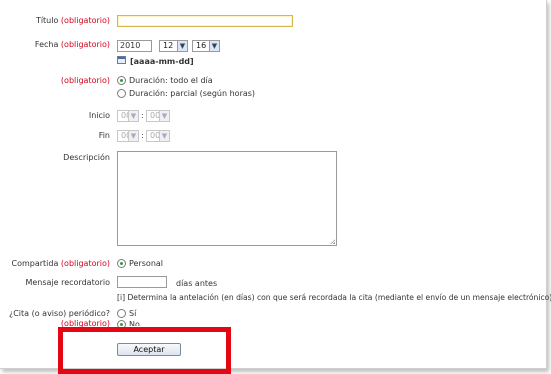 Image resolution: width=551 pixels, height=374 pixels. What do you see at coordinates (59, 313) in the screenshot?
I see `periodic-label: ¿Cita (o aviso) periódico?` at bounding box center [59, 313].